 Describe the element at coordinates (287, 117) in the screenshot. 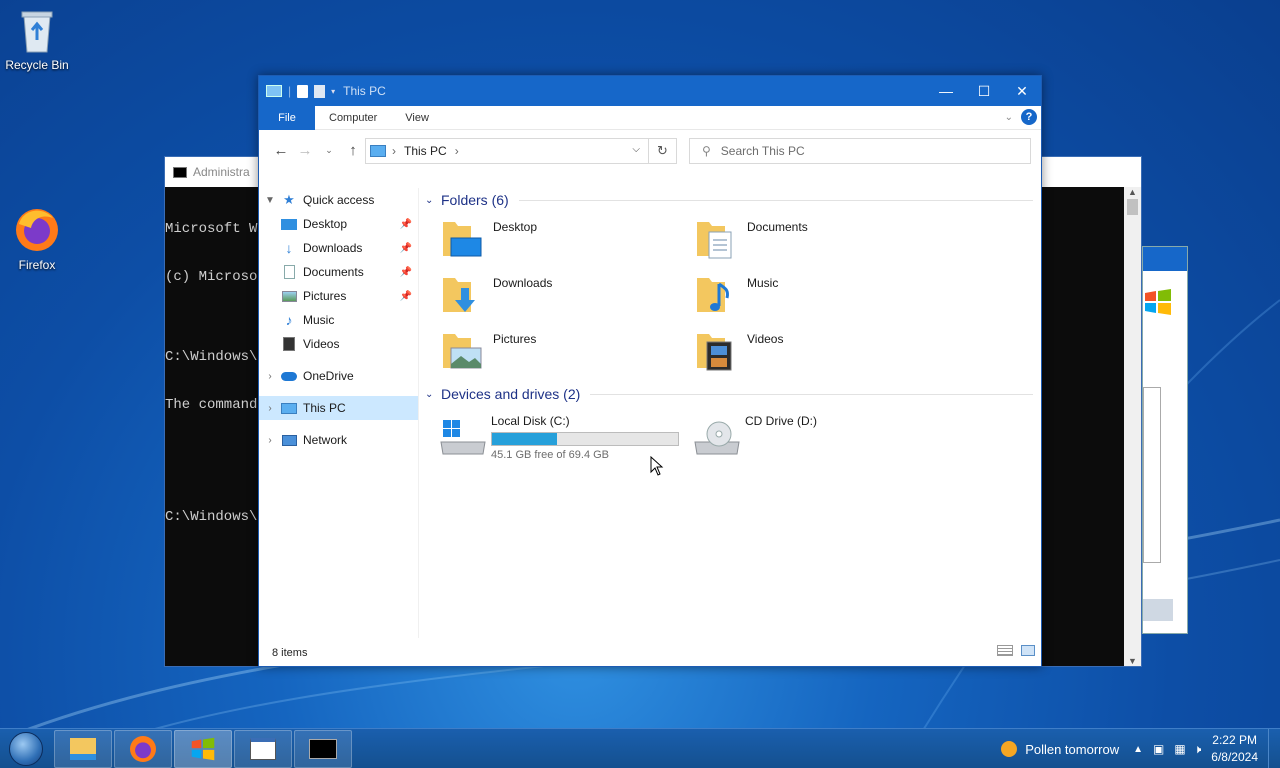

I see `tab-file: File` at that location.